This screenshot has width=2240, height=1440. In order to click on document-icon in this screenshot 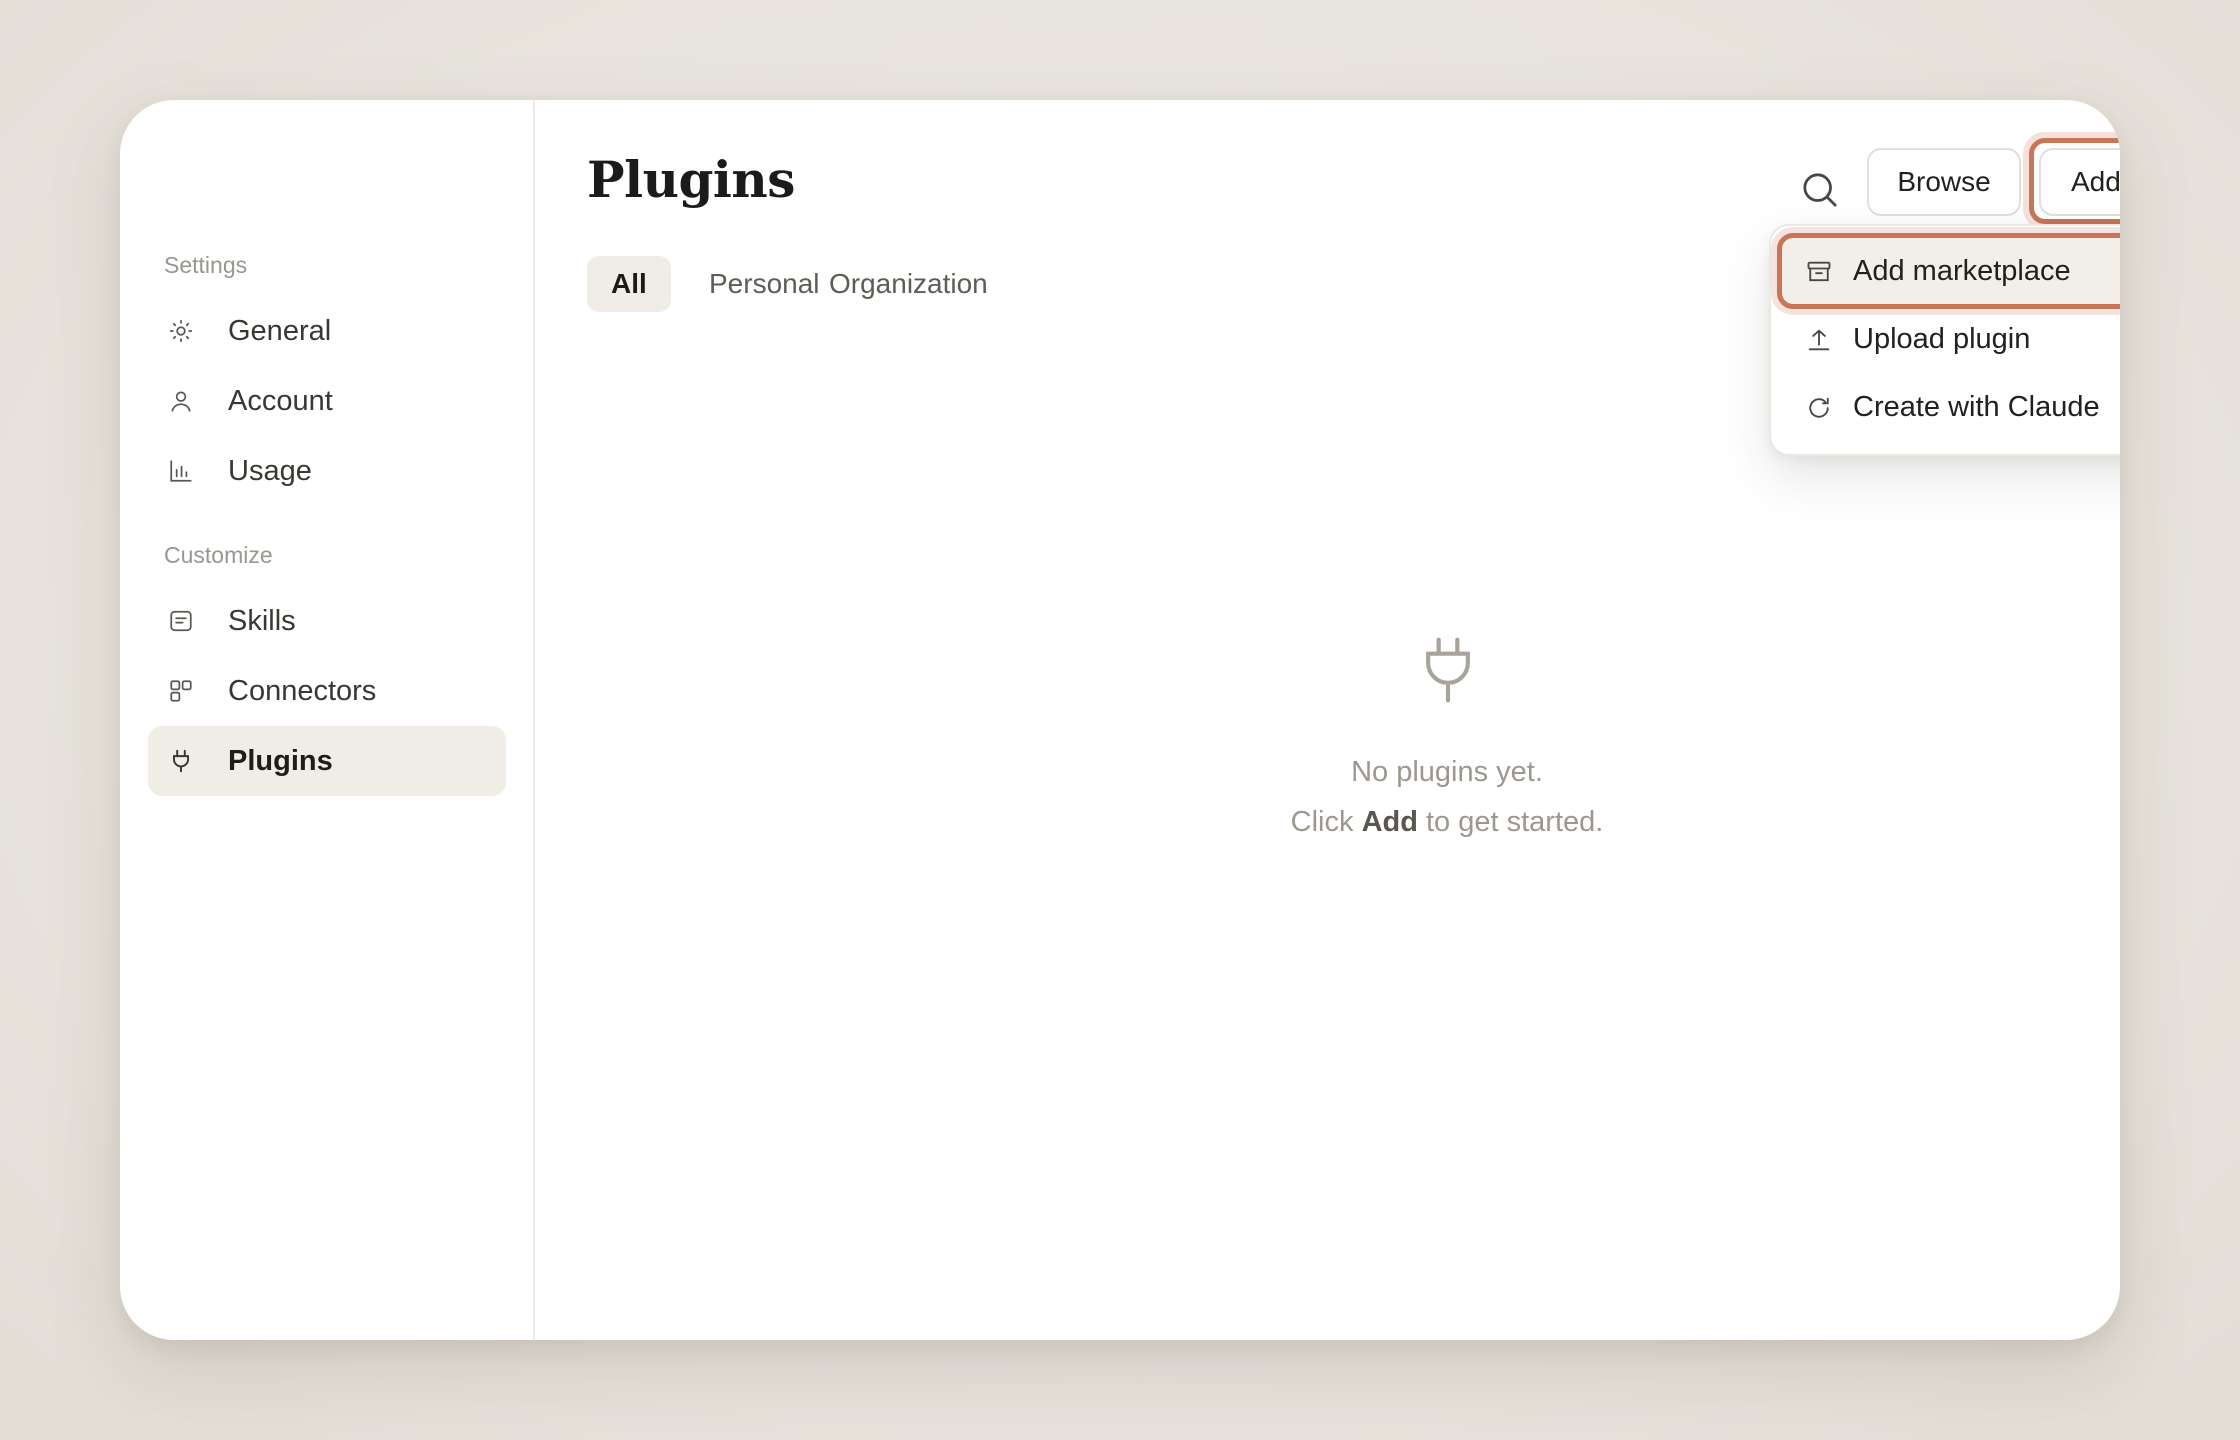, I will do `click(181, 621)`.